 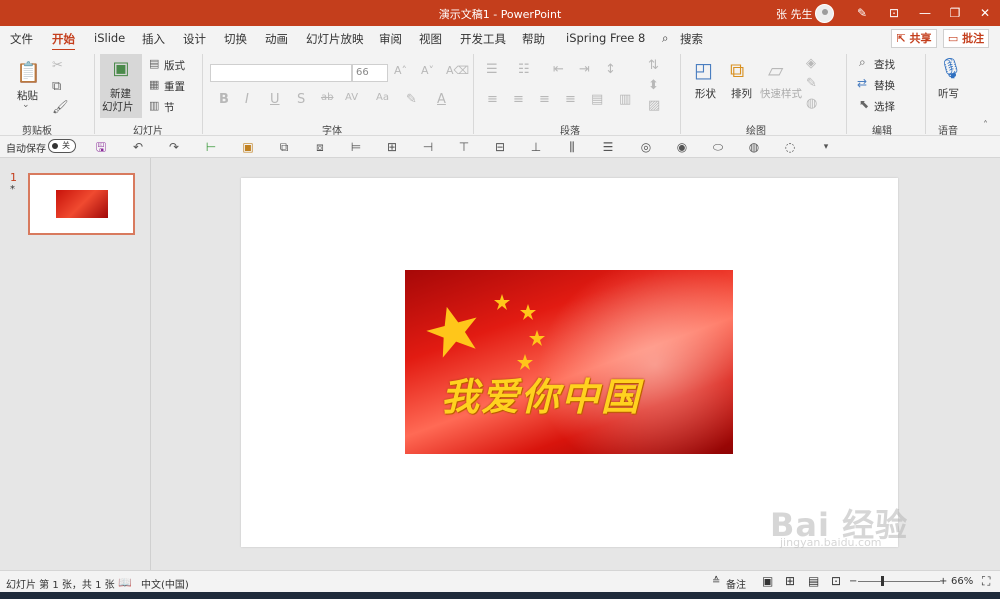 I want to click on paste-icon: 📋, so click(x=28, y=72).